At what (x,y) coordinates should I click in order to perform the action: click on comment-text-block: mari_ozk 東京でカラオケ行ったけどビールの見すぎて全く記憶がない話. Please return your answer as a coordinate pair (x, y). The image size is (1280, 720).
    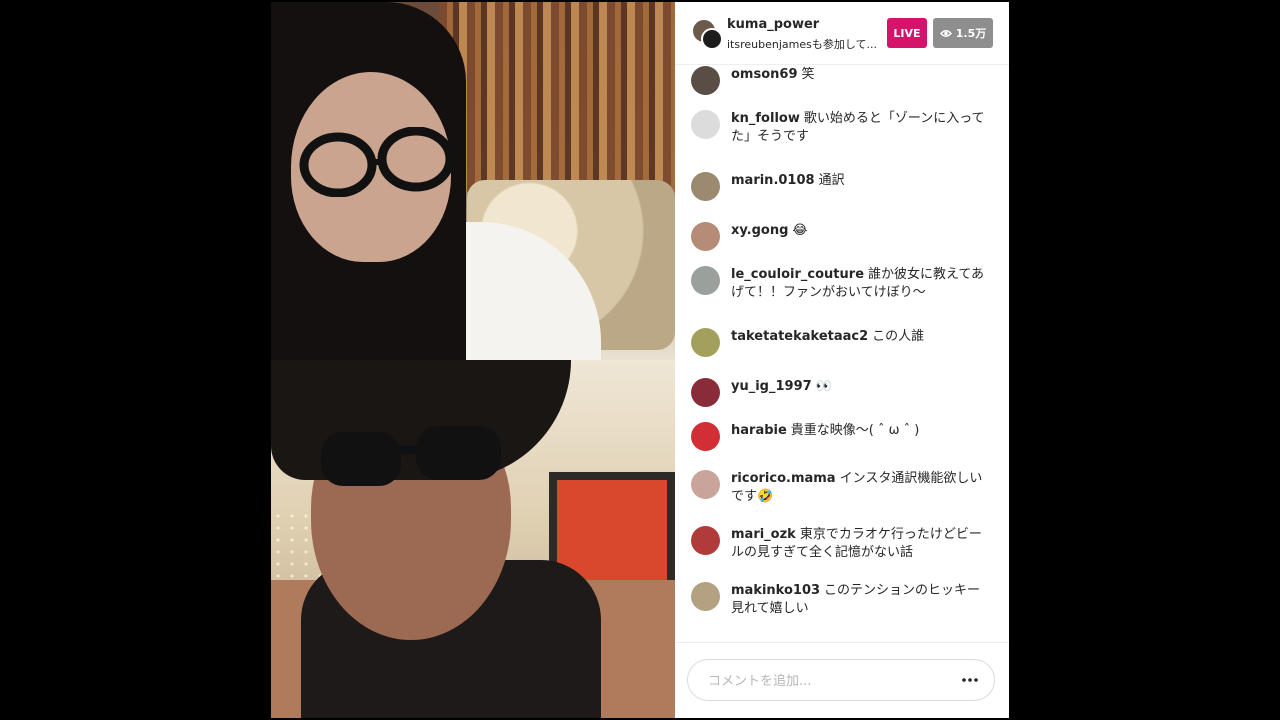
    Looking at the image, I should click on (862, 544).